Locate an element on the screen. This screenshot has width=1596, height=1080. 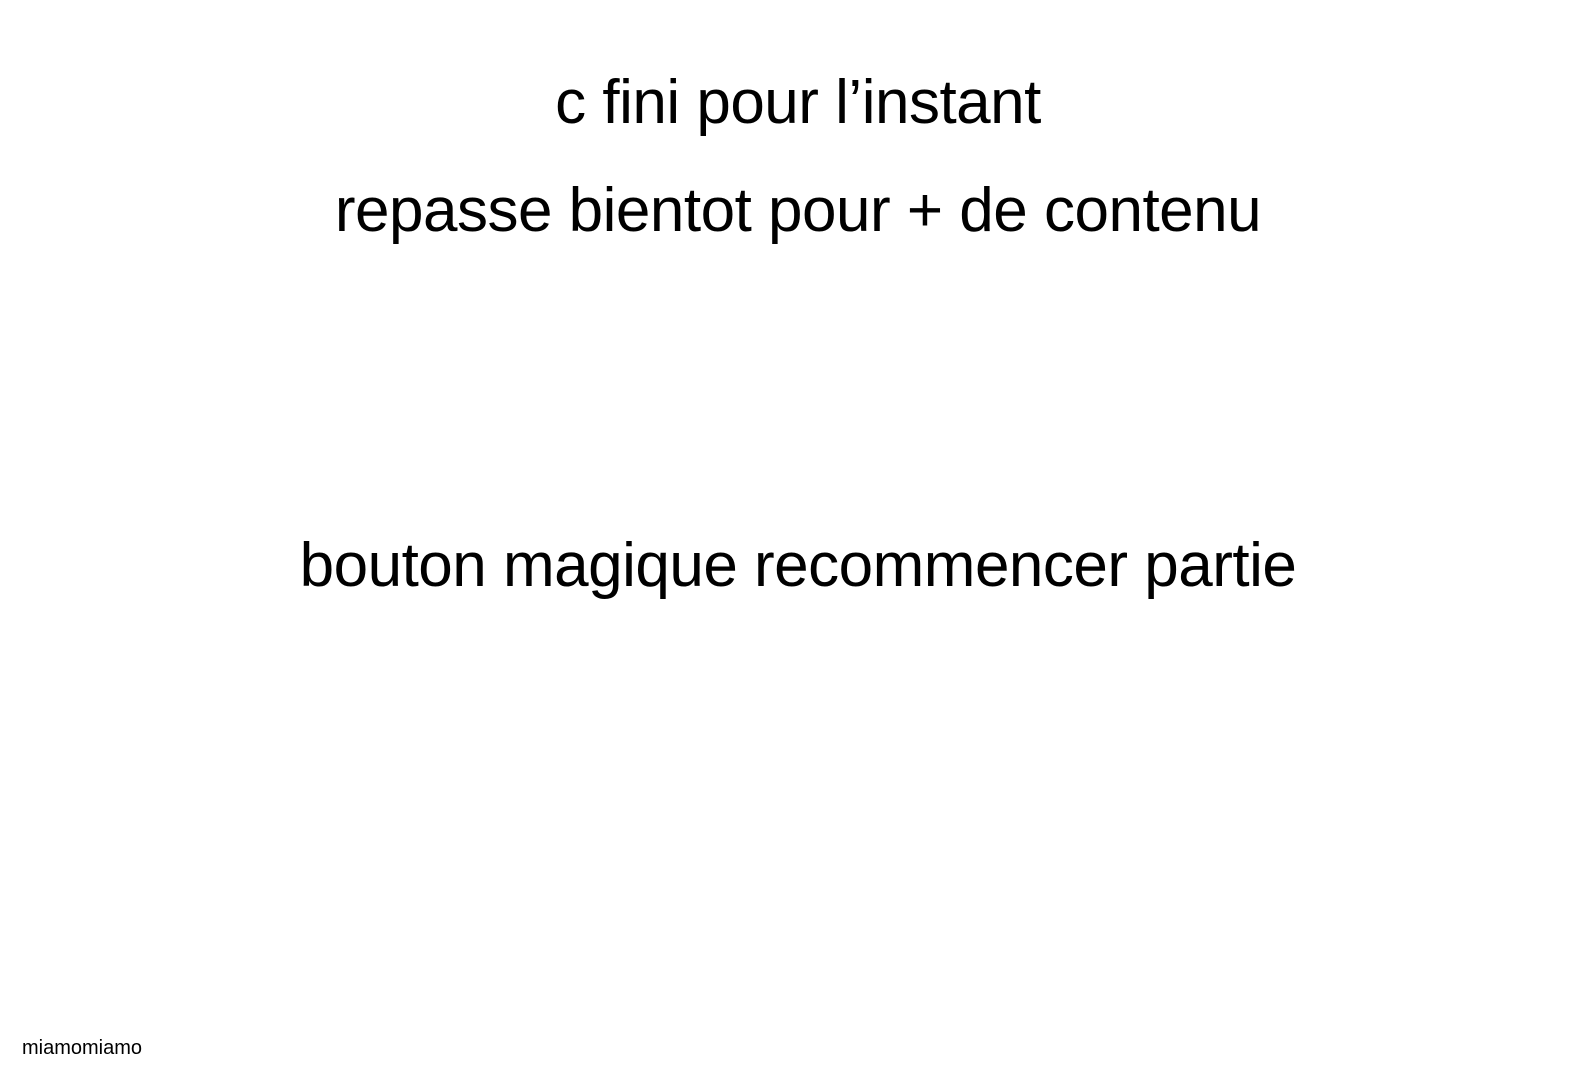
restart-game-button: bouton magique recommencer partie is located at coordinates (798, 565).